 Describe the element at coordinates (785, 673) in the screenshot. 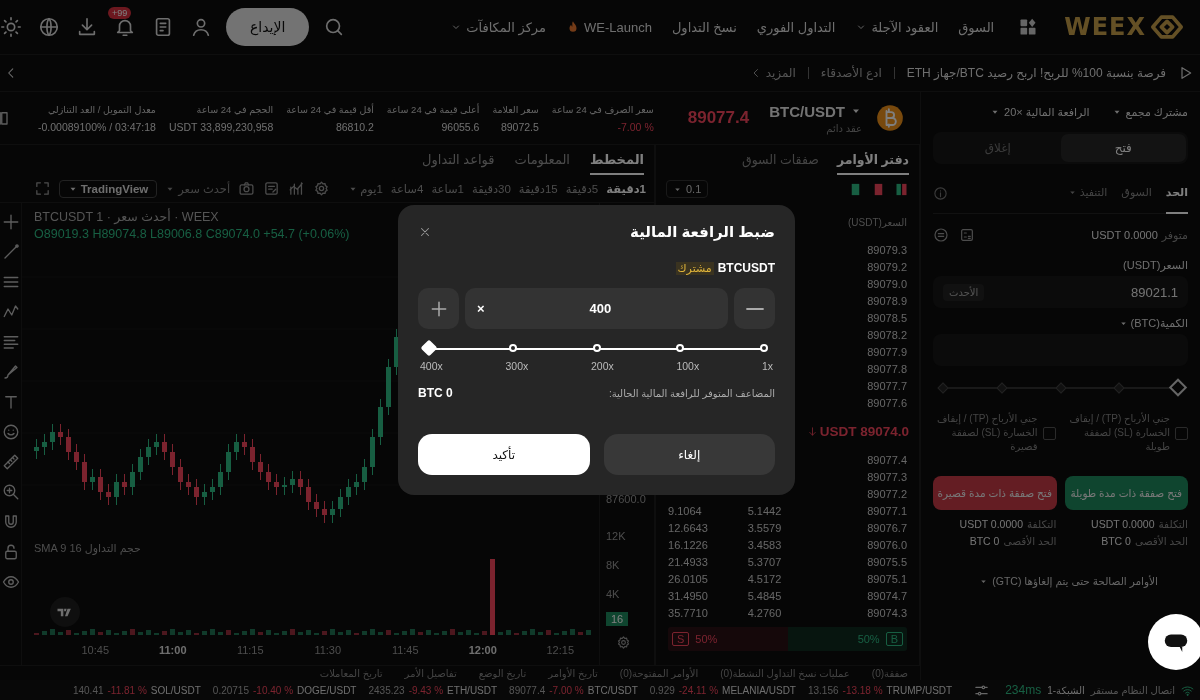

I see `position-tab: عمليات نسخ التداول النشطة(0)` at that location.